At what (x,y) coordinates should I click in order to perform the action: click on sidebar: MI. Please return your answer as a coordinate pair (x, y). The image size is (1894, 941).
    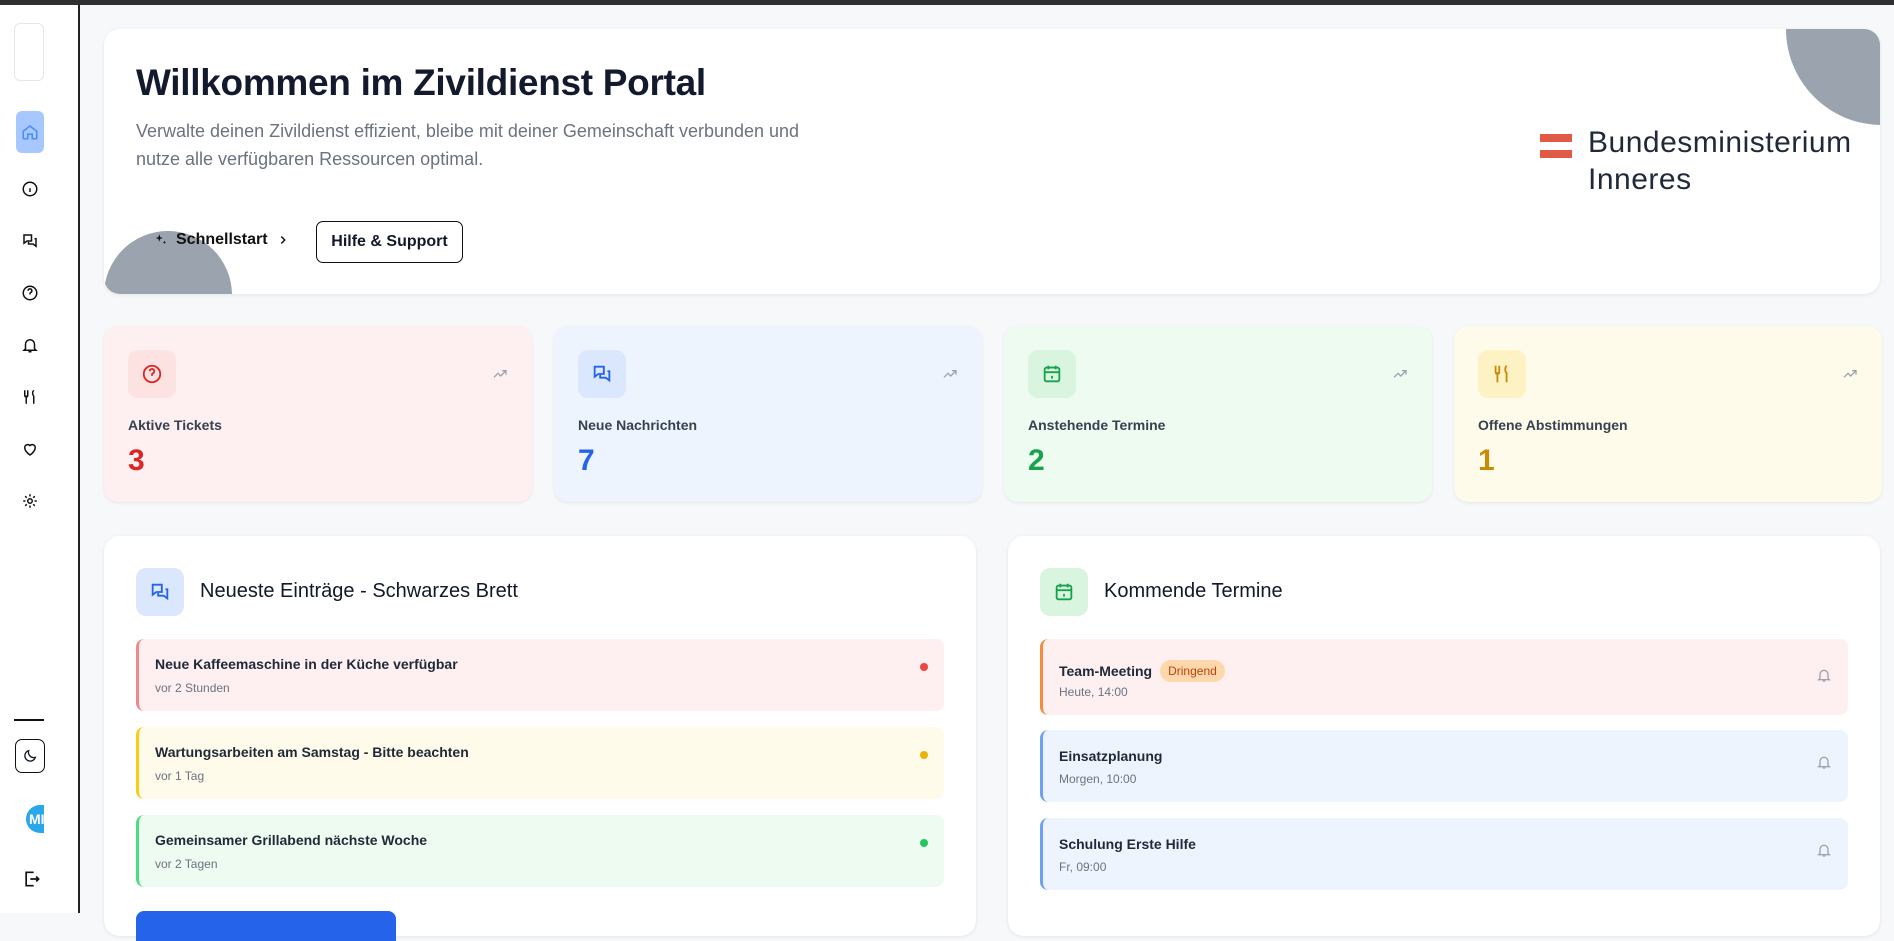
    Looking at the image, I should click on (40, 459).